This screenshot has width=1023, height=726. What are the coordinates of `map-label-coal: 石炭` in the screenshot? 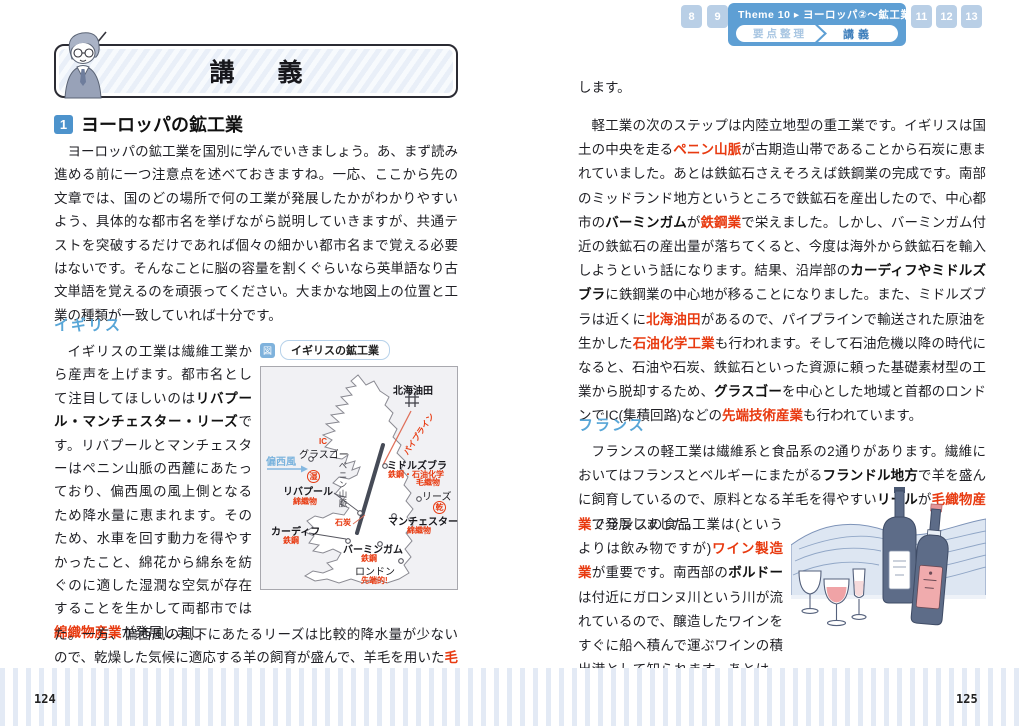 It's located at (343, 522).